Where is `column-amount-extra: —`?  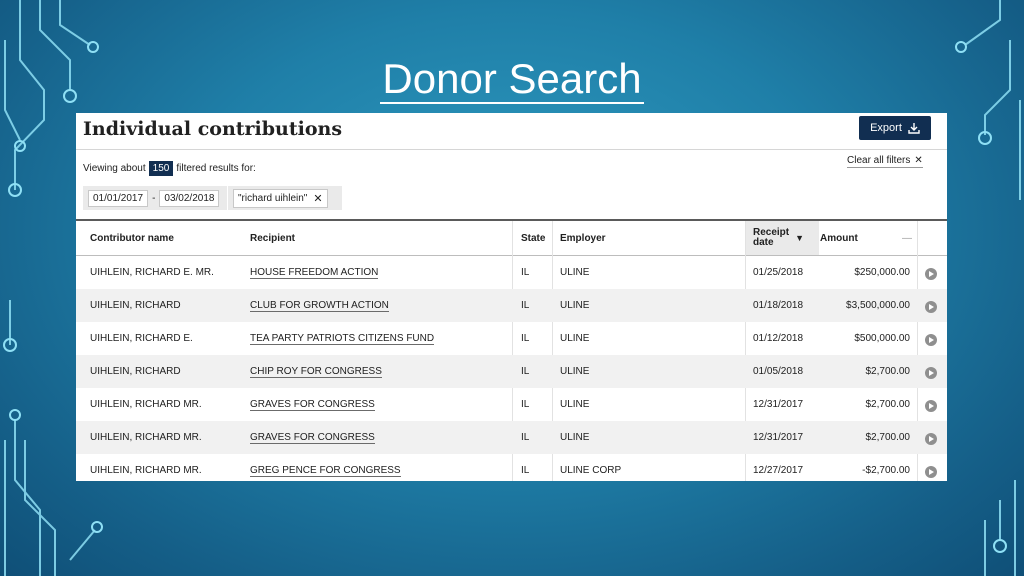
column-amount-extra: — is located at coordinates (907, 238).